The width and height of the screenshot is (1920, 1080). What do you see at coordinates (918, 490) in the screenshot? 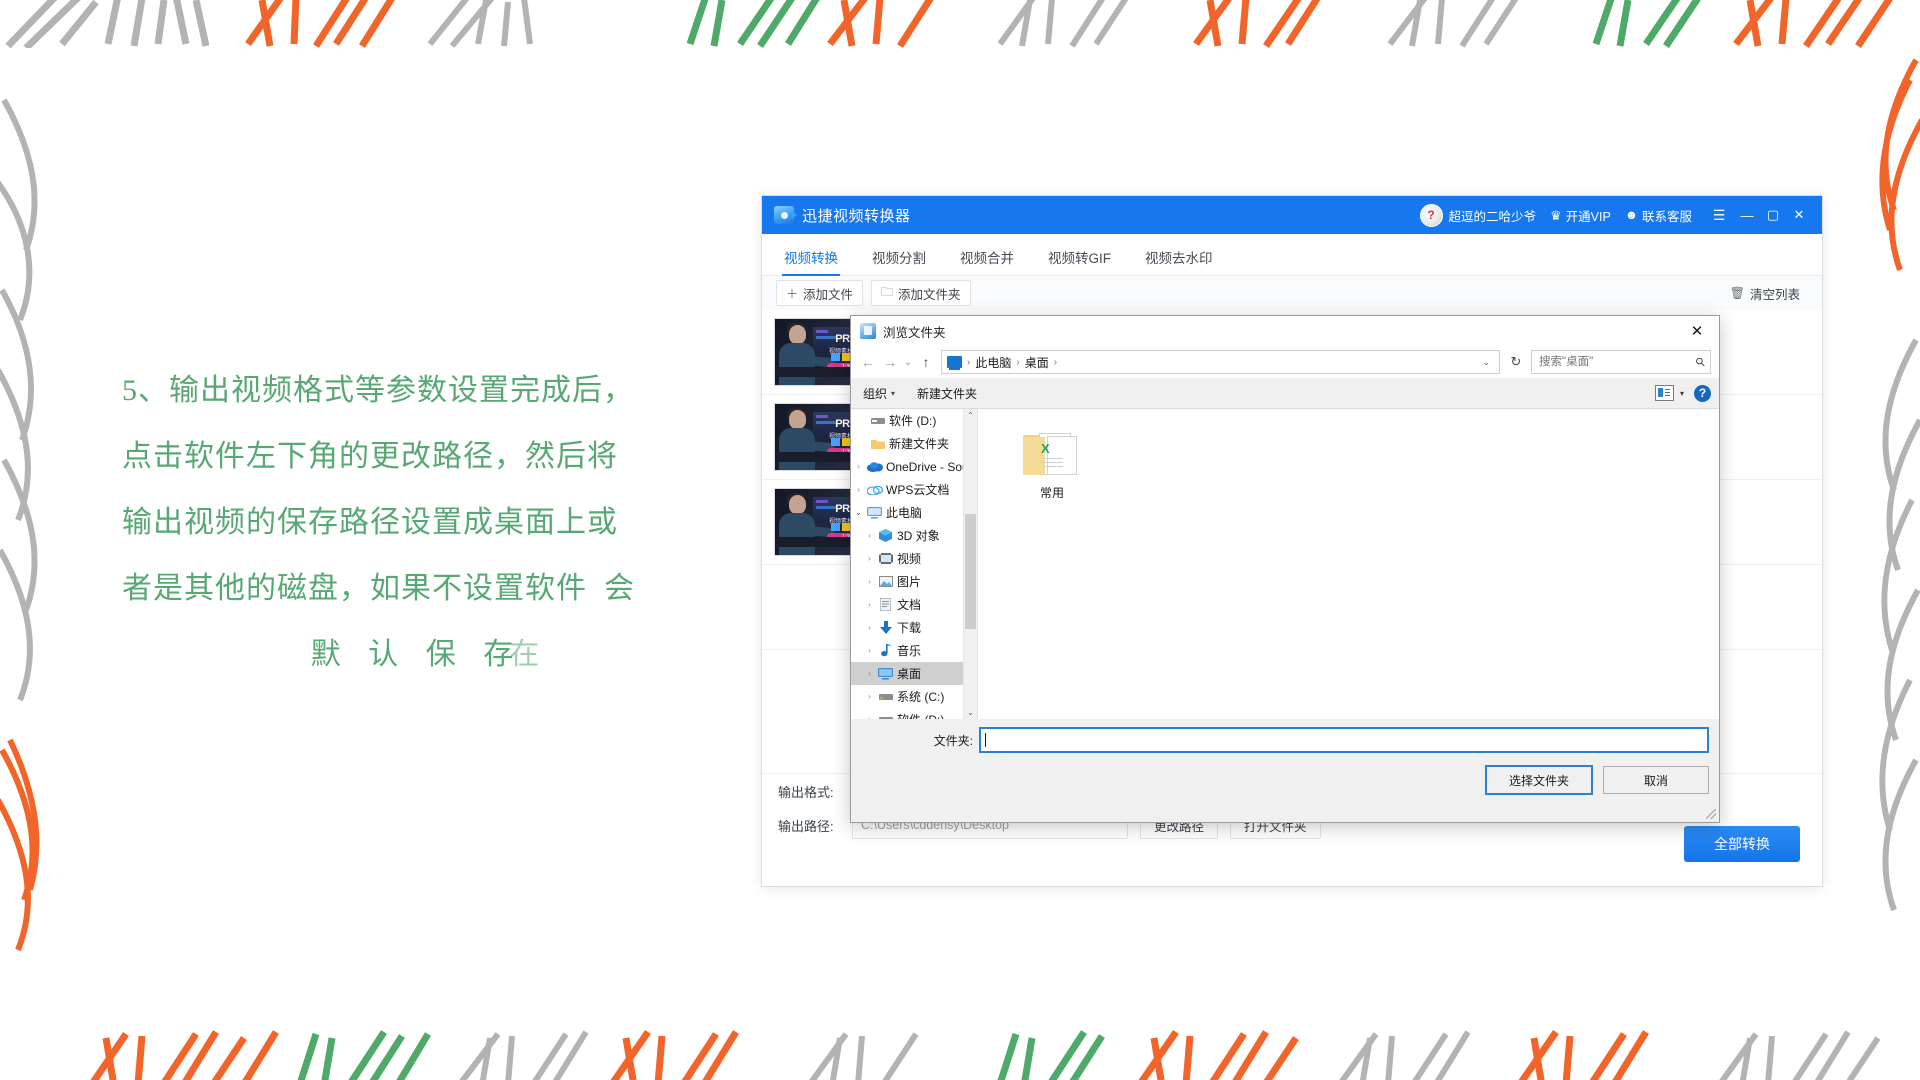
I see `tree-item-label: WPS云文档` at bounding box center [918, 490].